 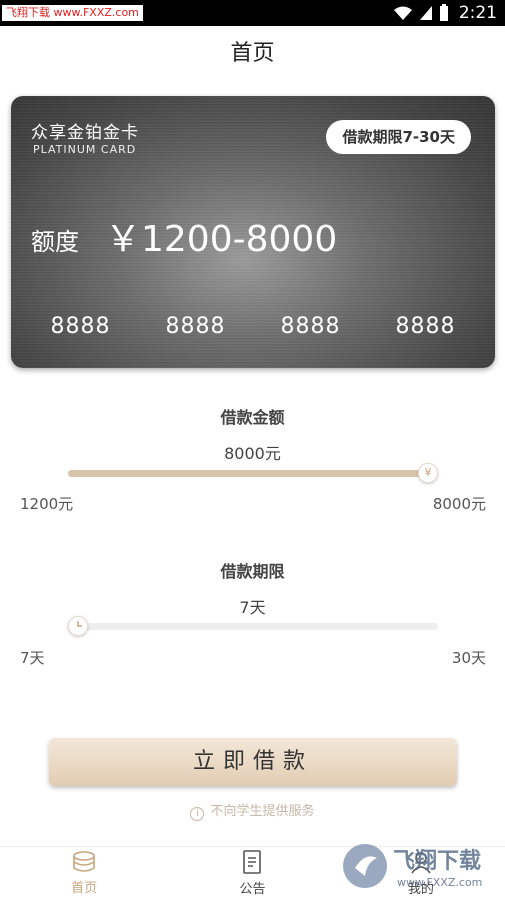 I want to click on loan-term-max: 30天, so click(x=468, y=658).